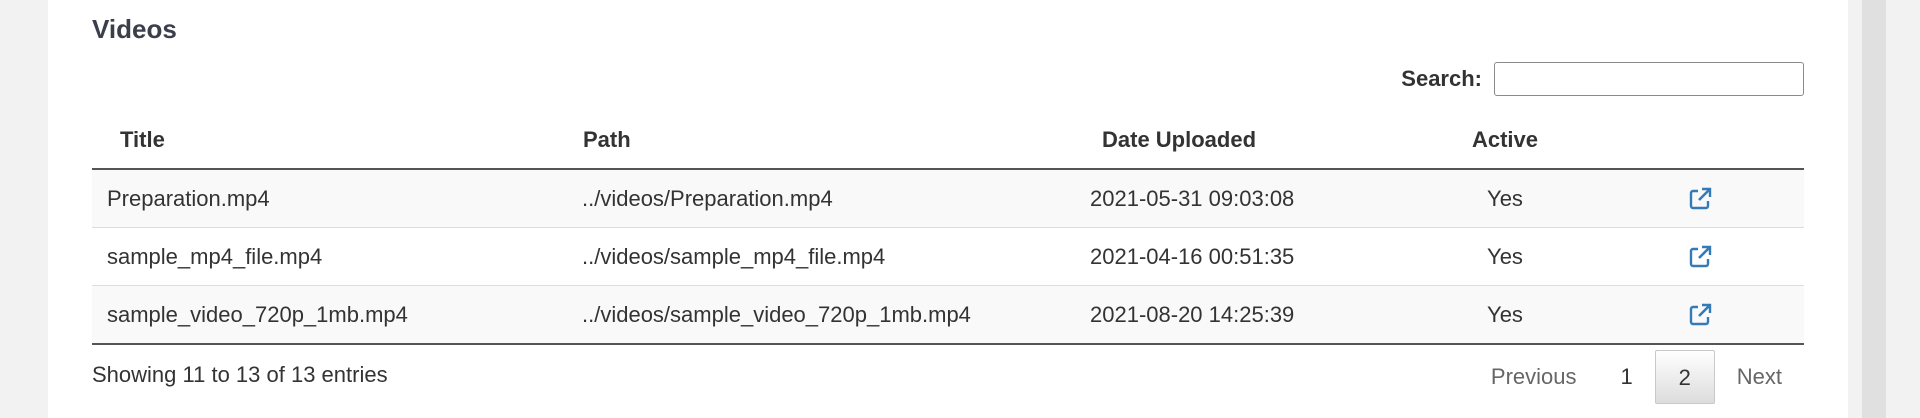 This screenshot has height=418, width=1920. Describe the element at coordinates (1441, 78) in the screenshot. I see `search-label: Search:` at that location.